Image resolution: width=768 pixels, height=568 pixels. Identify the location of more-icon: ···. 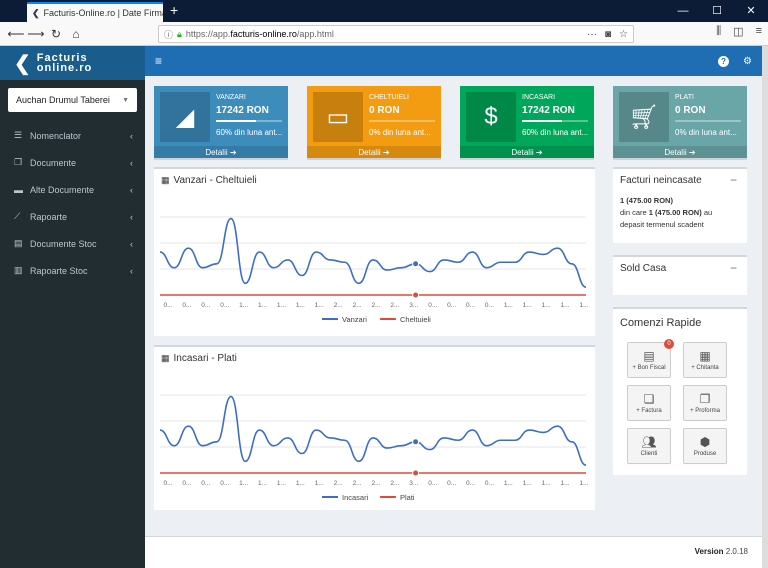
(592, 34).